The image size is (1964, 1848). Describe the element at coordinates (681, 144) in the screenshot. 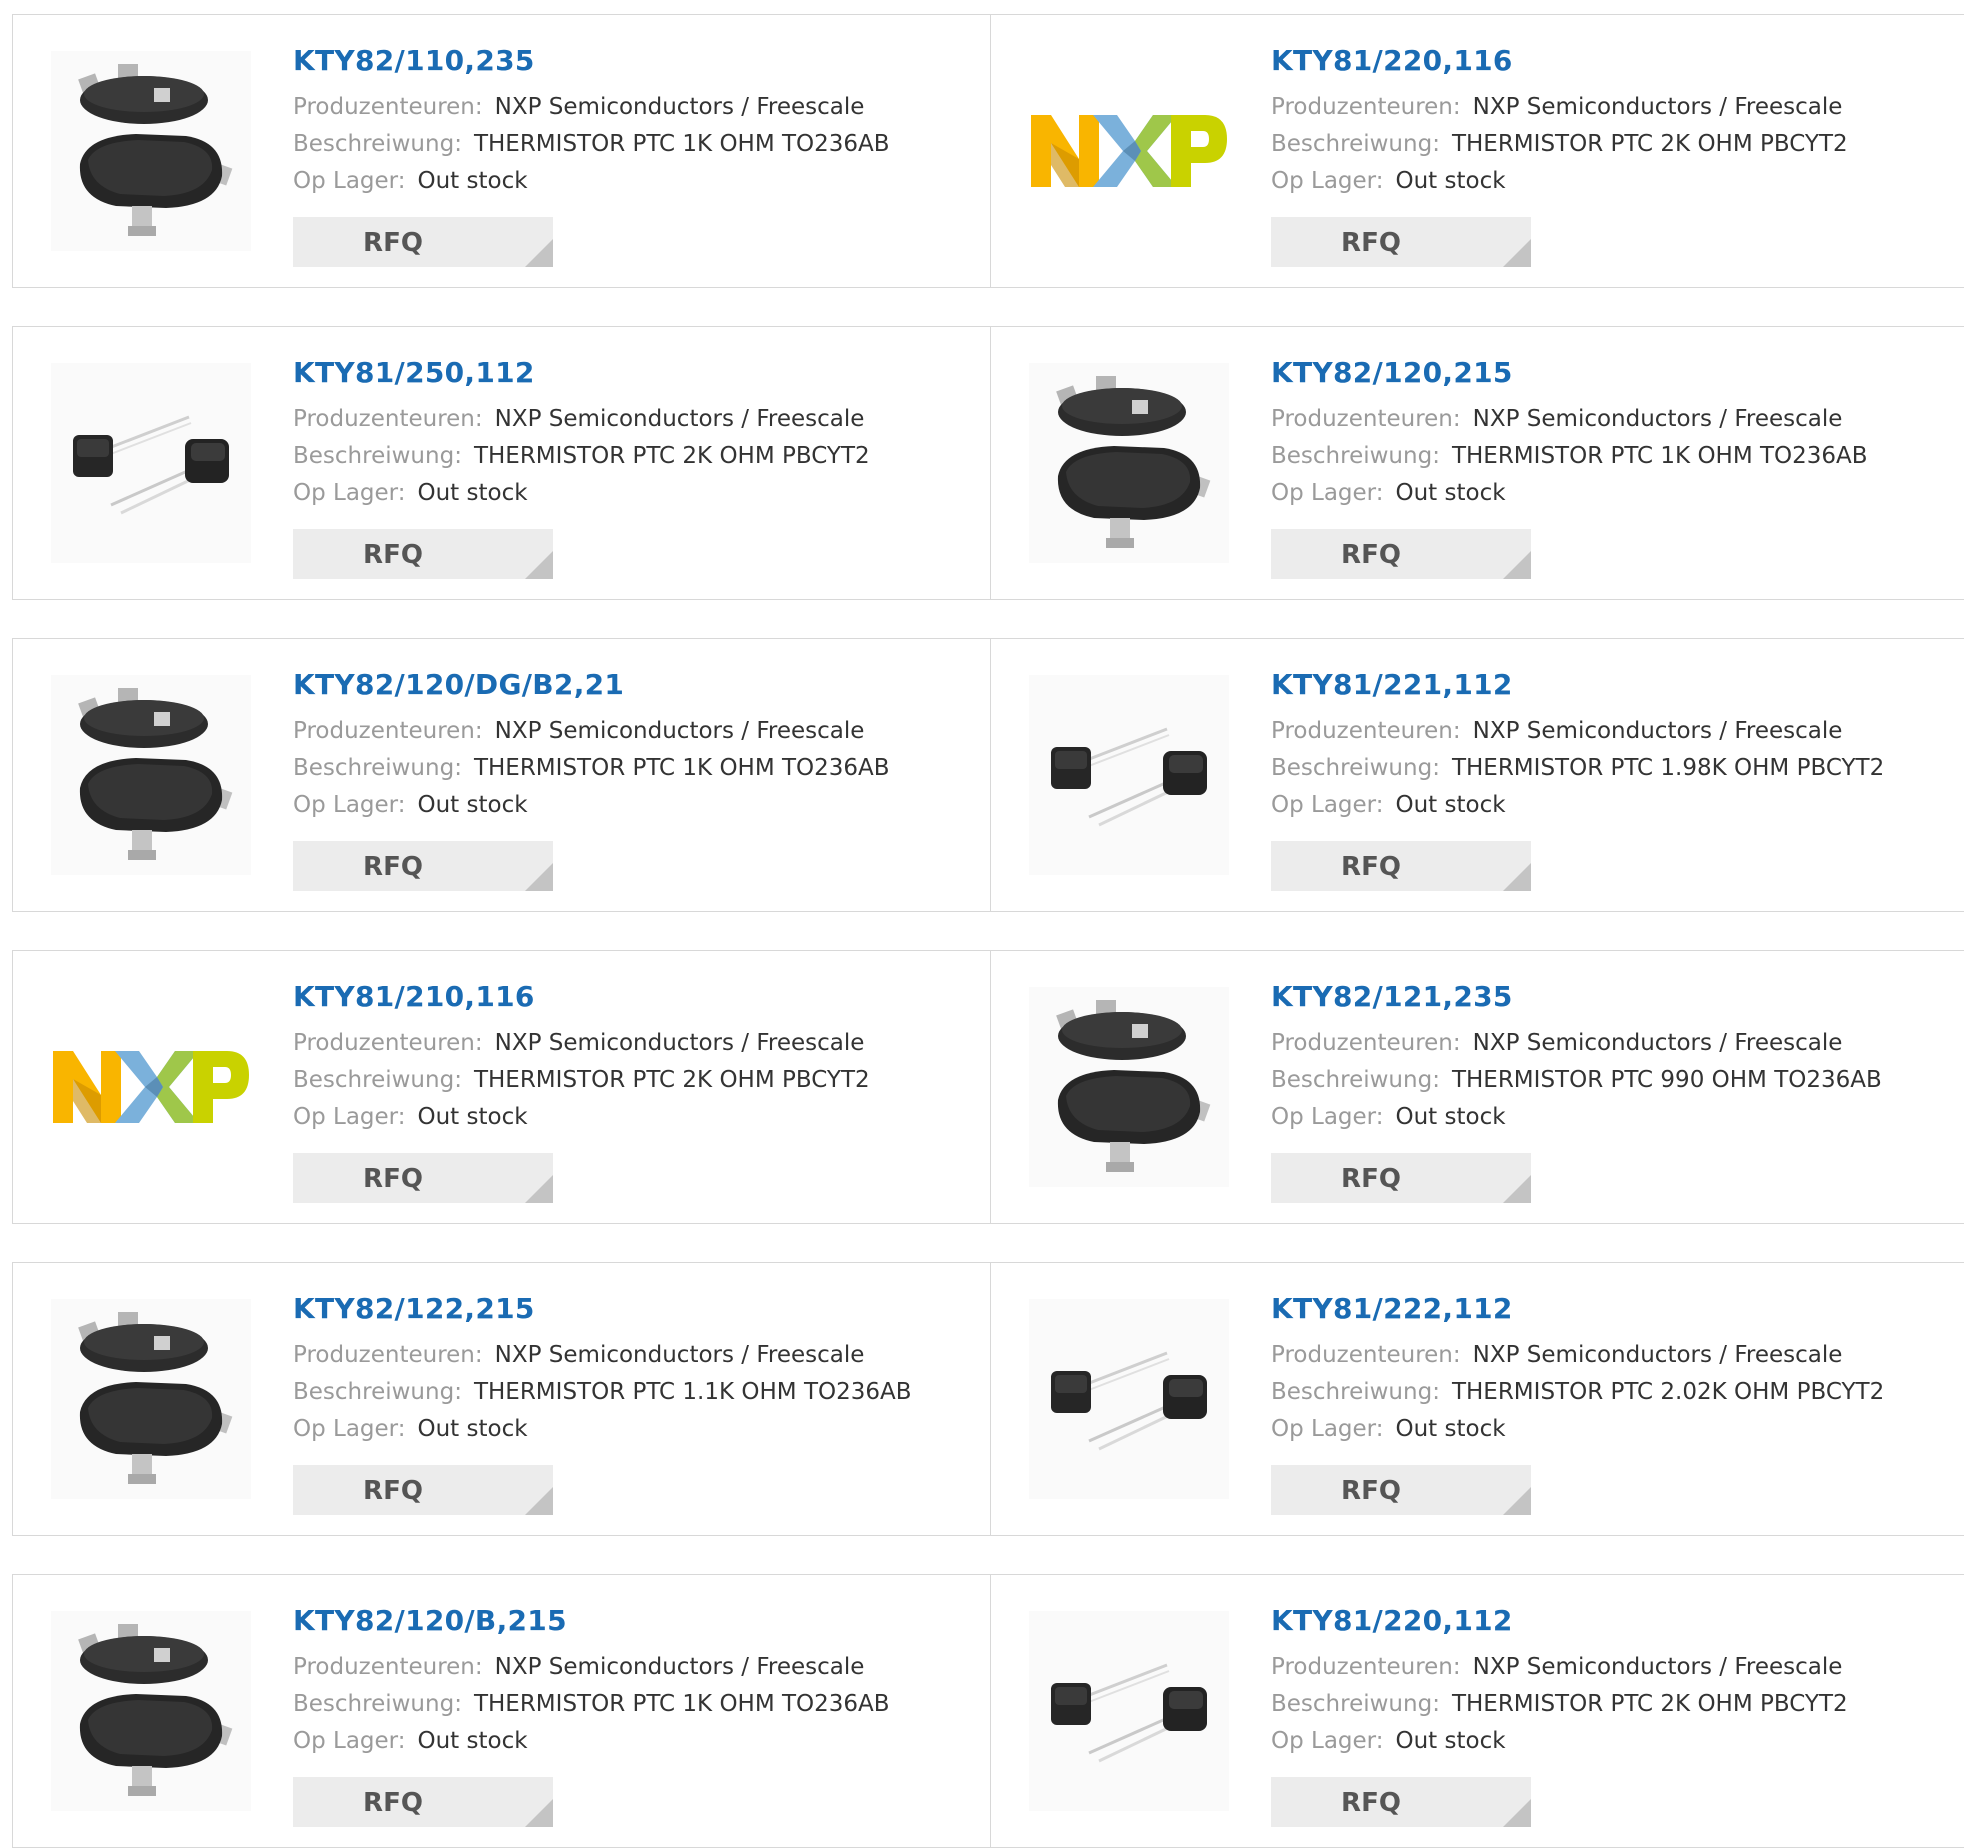

I see `description-value: THERMISTOR PTC 1K OHM TO236AB` at that location.